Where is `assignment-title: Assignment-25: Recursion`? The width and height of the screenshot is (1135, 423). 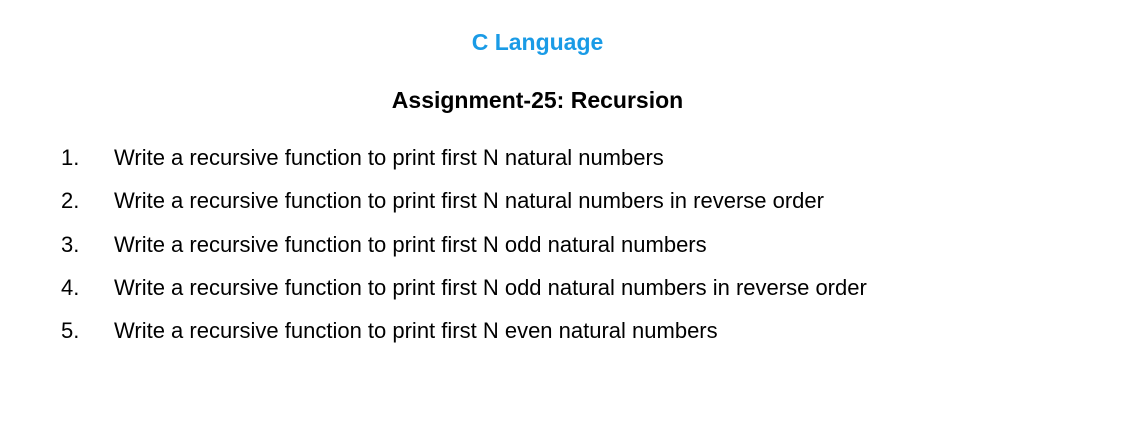 assignment-title: Assignment-25: Recursion is located at coordinates (537, 100).